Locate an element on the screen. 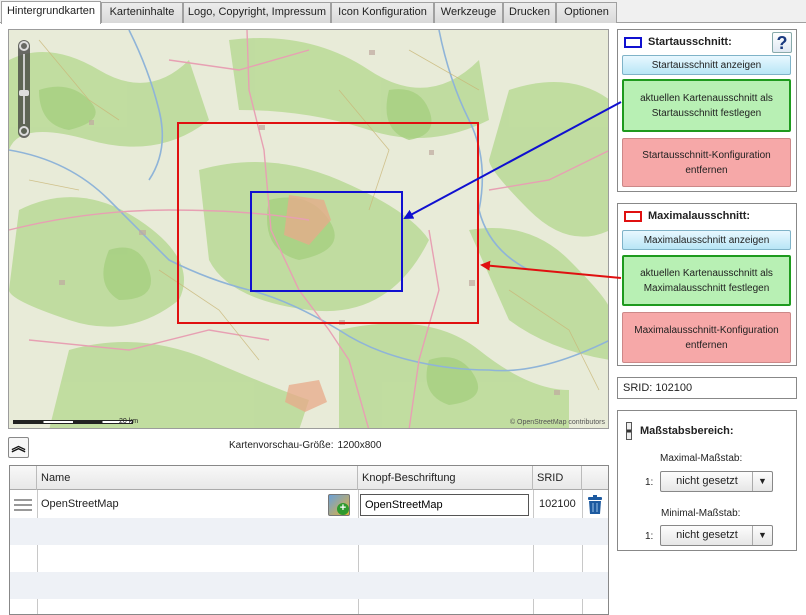 Image resolution: width=806 pixels, height=615 pixels. map-scale-bar is located at coordinates (73, 422).